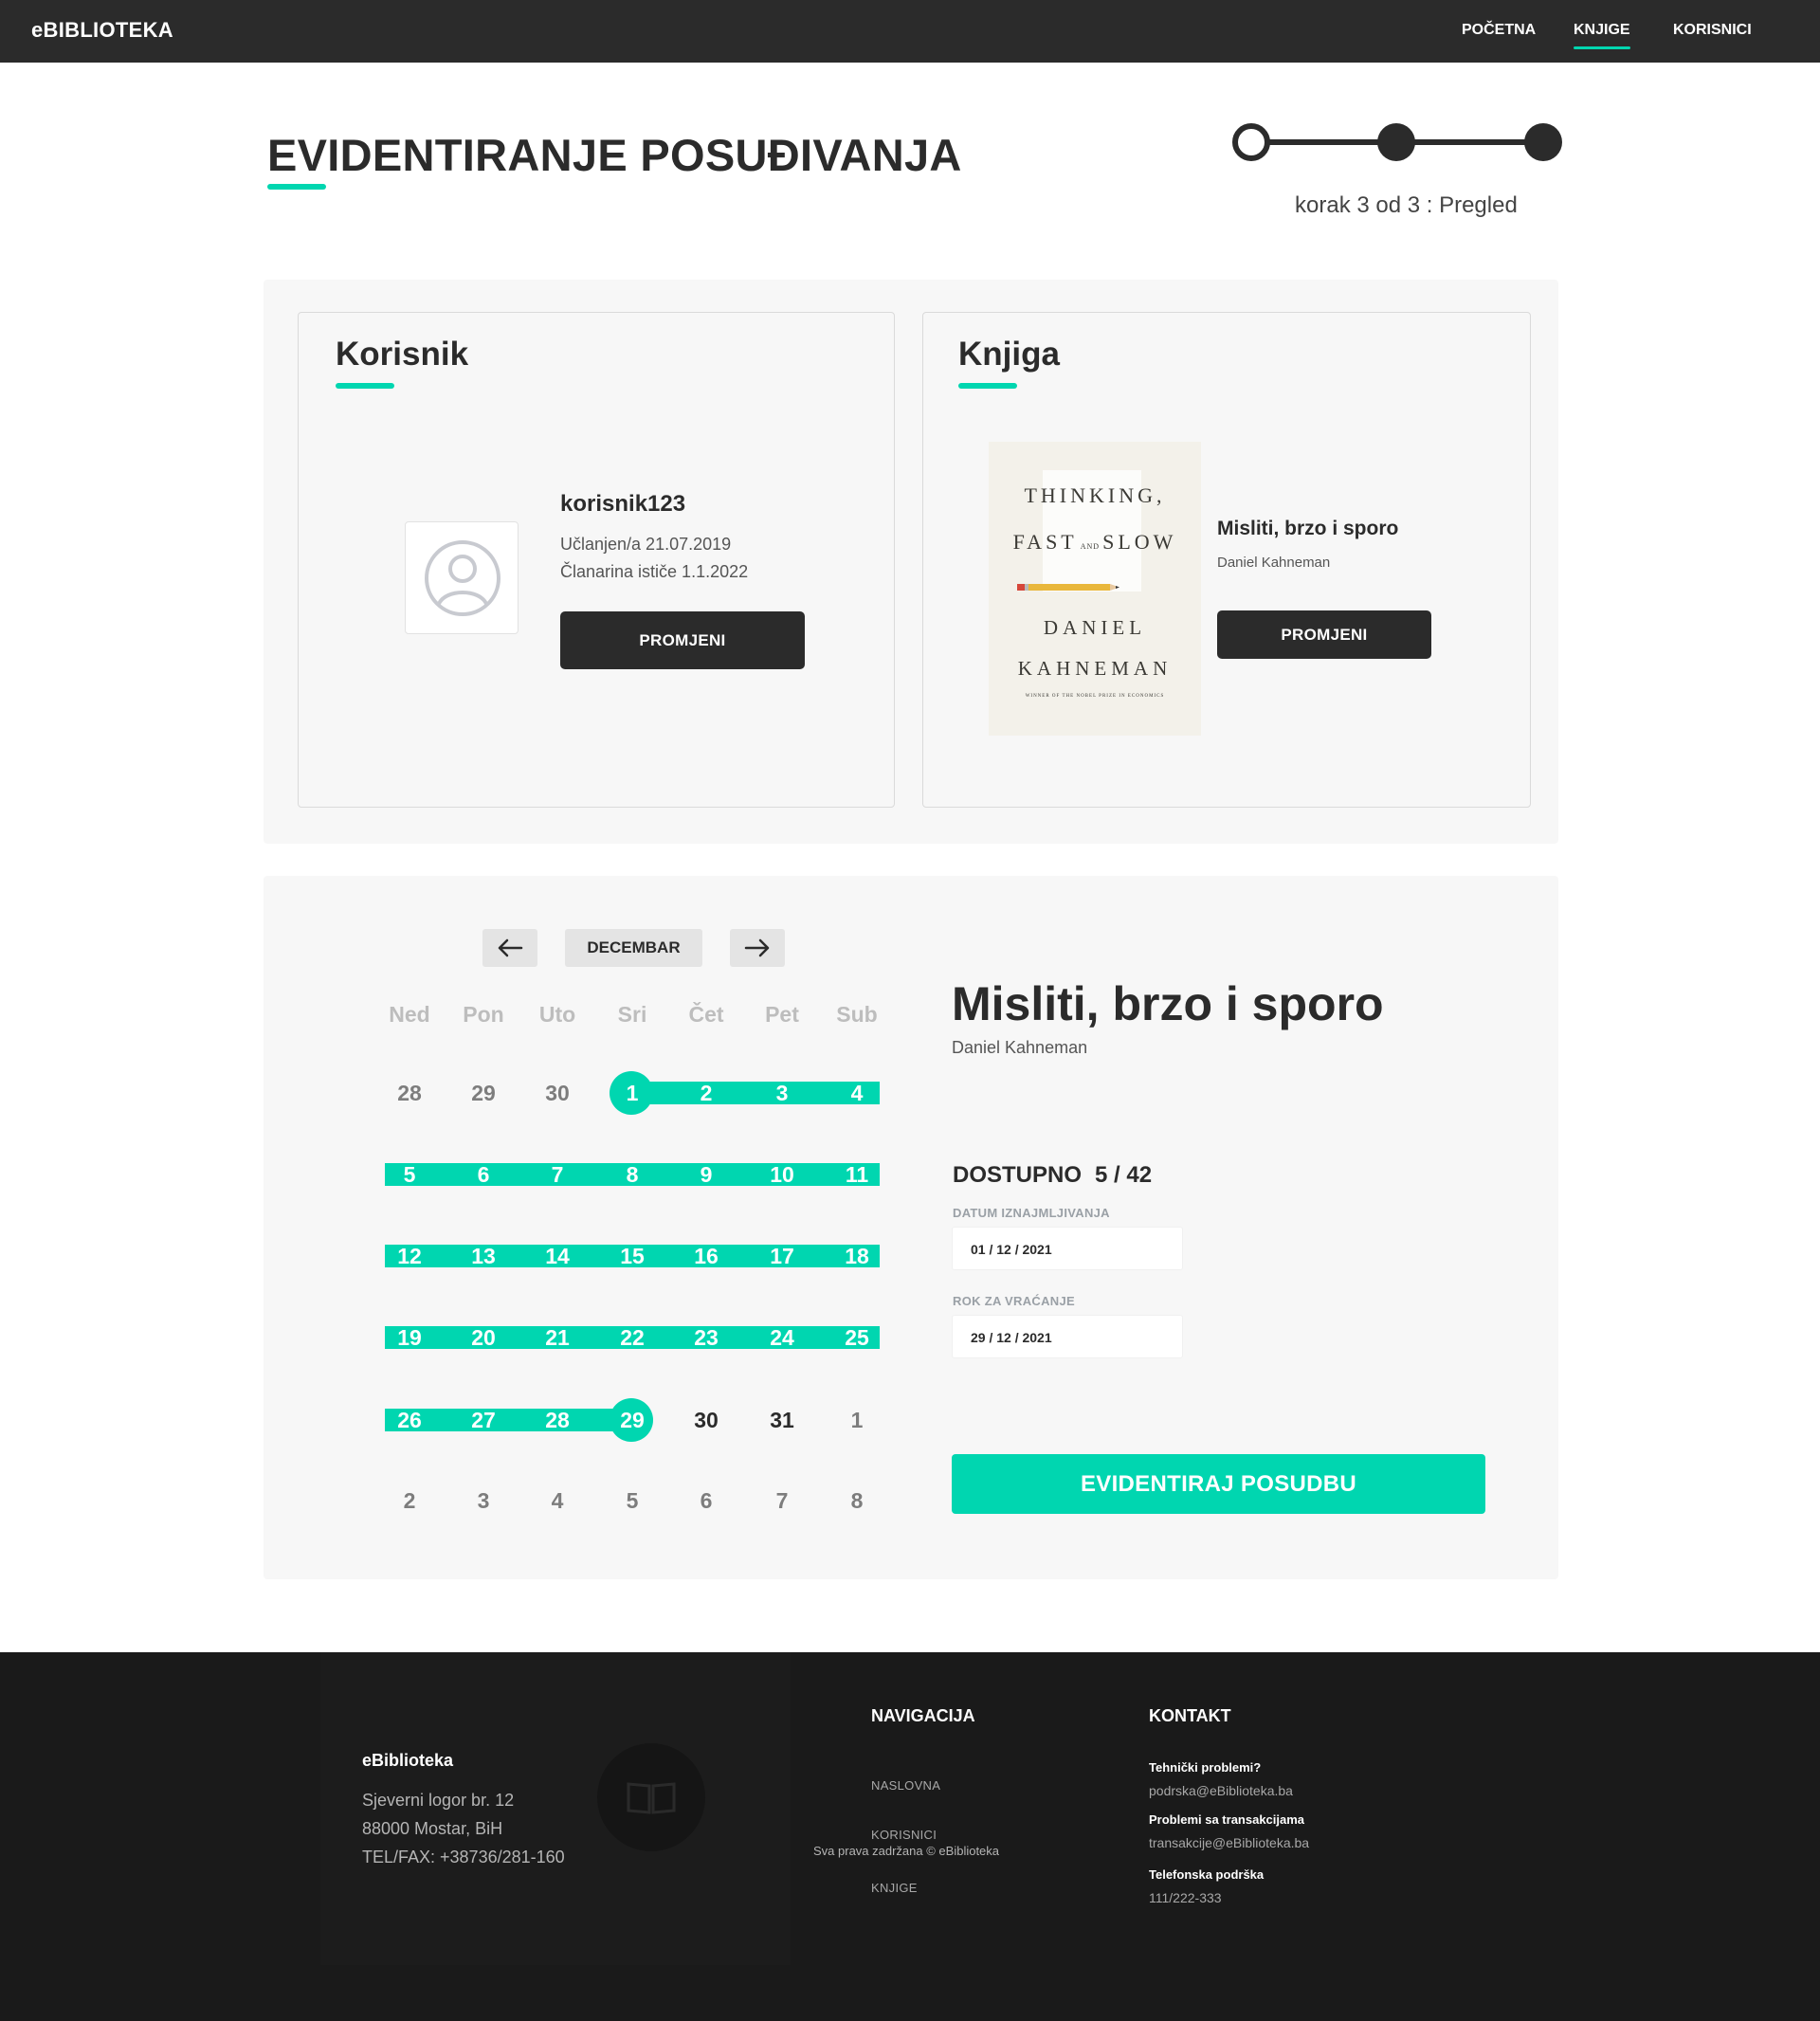 The width and height of the screenshot is (1820, 2021). What do you see at coordinates (557, 1337) in the screenshot?
I see `calendar-day: 21` at bounding box center [557, 1337].